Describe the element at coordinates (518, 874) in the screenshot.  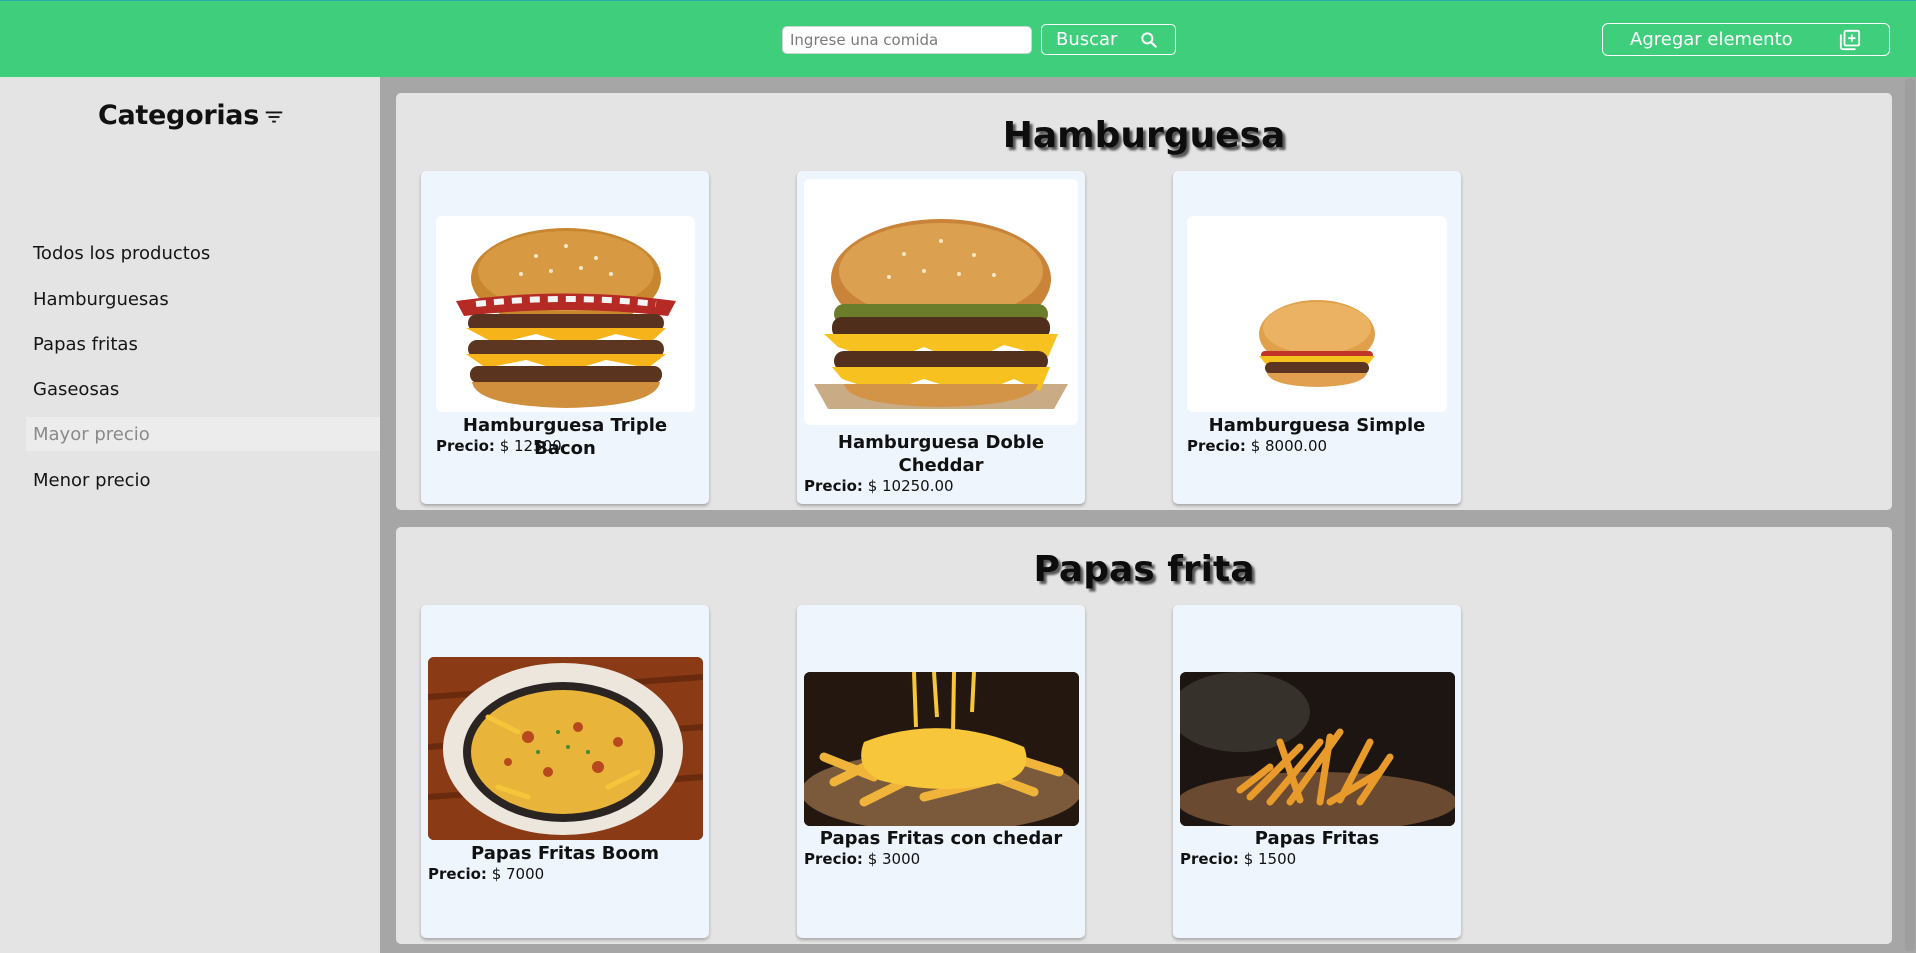
I see `price-value: $ 7000` at that location.